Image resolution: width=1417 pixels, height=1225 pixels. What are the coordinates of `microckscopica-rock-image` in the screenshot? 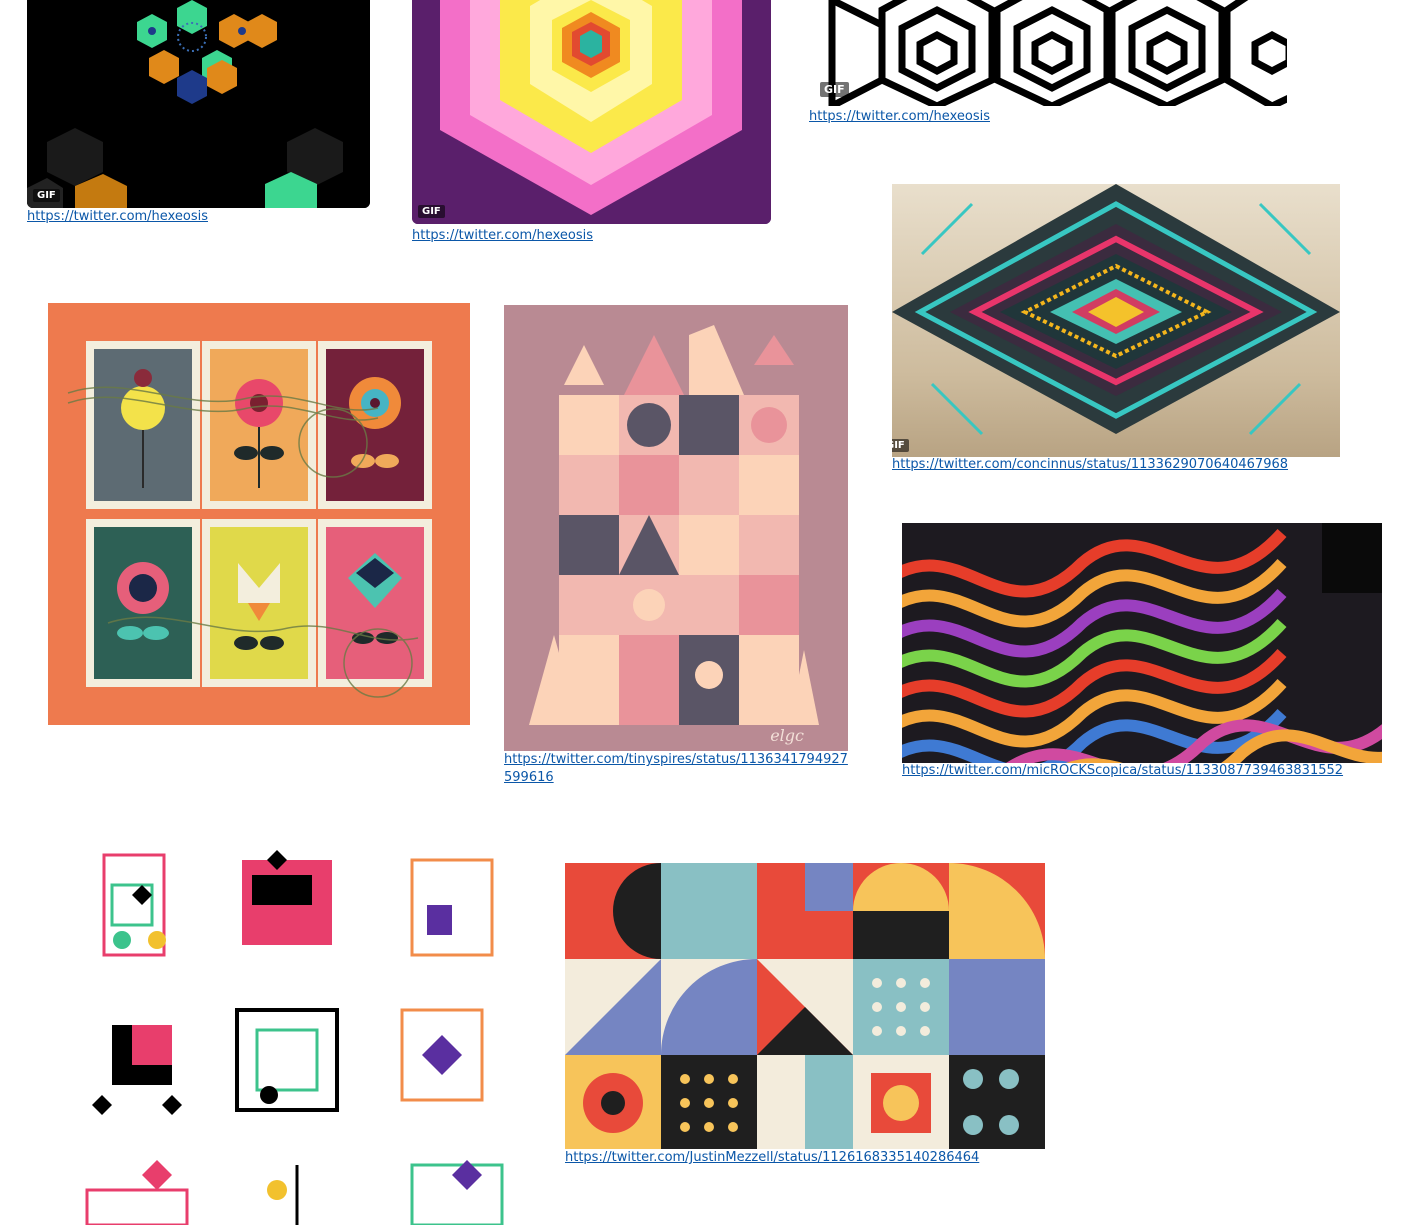 It's located at (1142, 643).